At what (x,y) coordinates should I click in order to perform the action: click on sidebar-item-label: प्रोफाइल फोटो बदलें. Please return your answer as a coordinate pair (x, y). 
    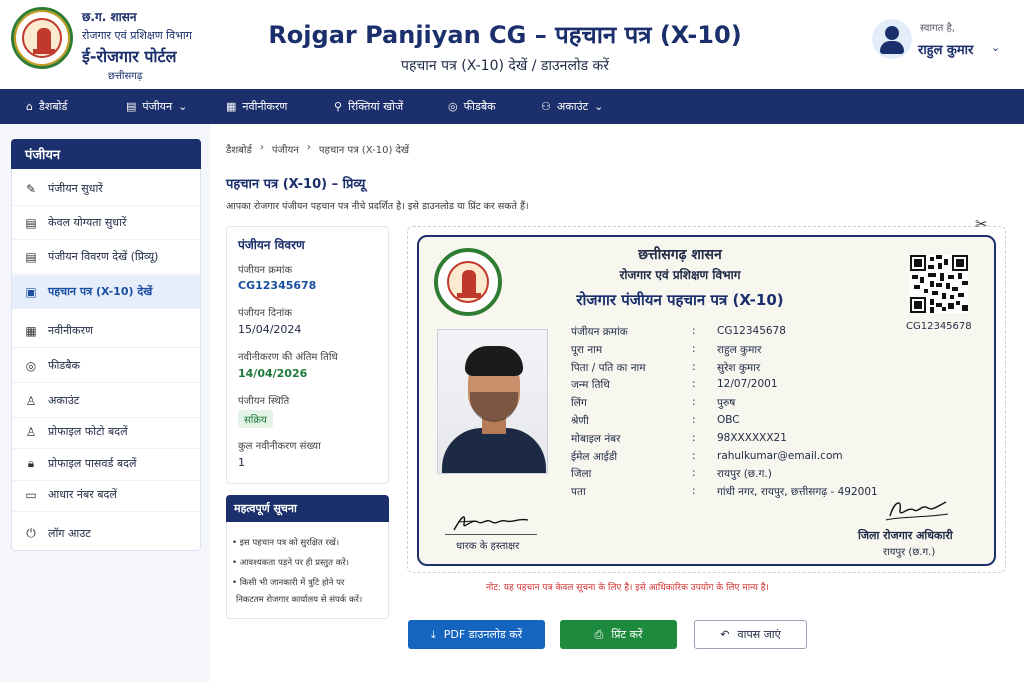
    Looking at the image, I should click on (88, 431).